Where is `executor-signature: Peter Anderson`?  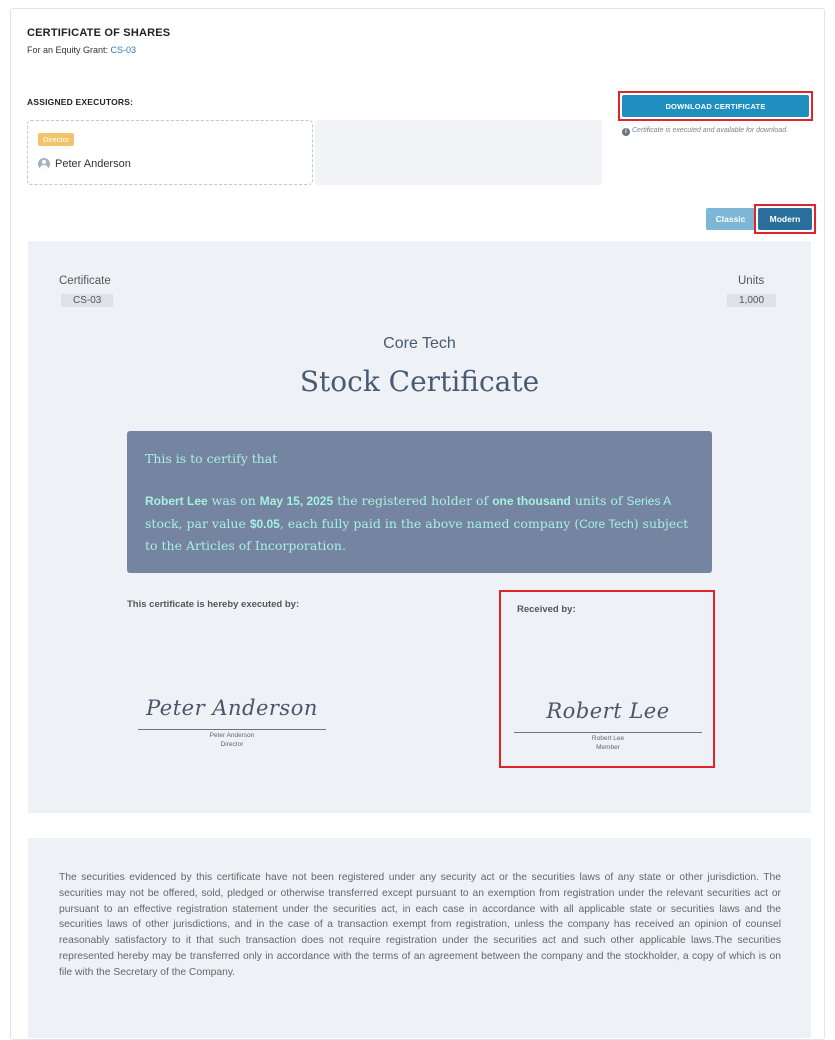
executor-signature: Peter Anderson is located at coordinates (232, 708).